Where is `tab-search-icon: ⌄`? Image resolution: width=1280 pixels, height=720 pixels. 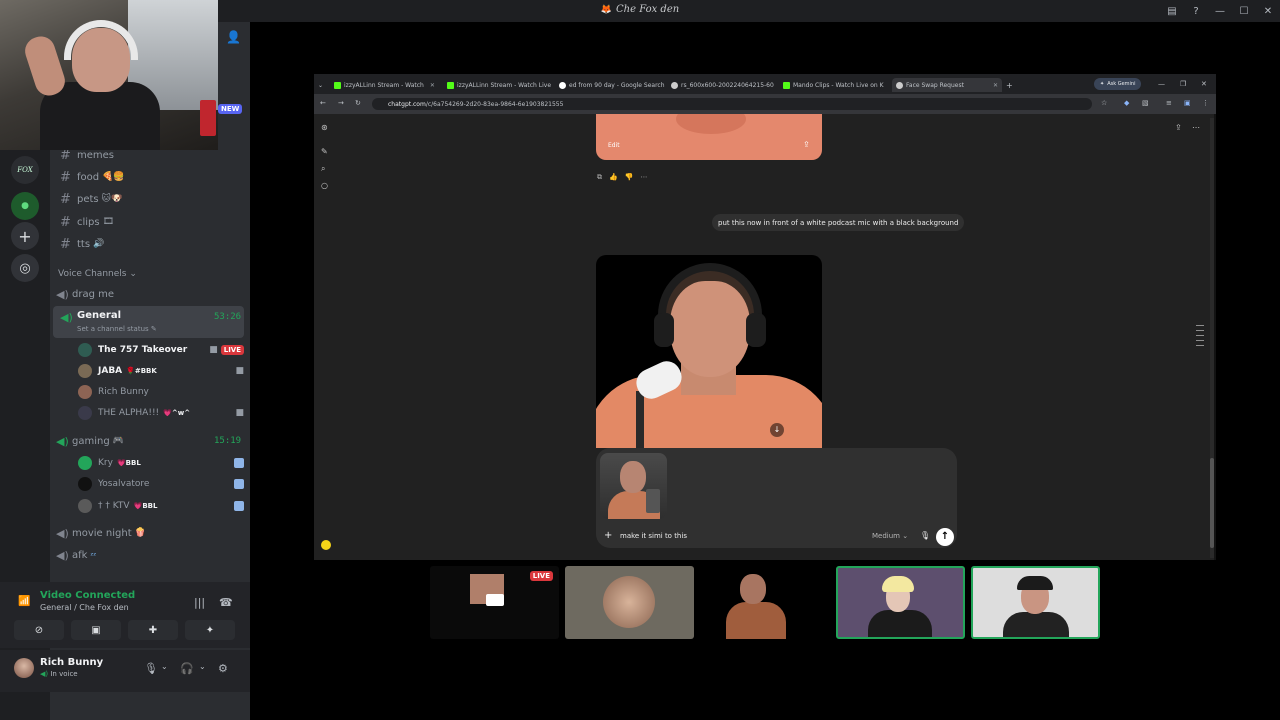 tab-search-icon: ⌄ is located at coordinates (320, 85).